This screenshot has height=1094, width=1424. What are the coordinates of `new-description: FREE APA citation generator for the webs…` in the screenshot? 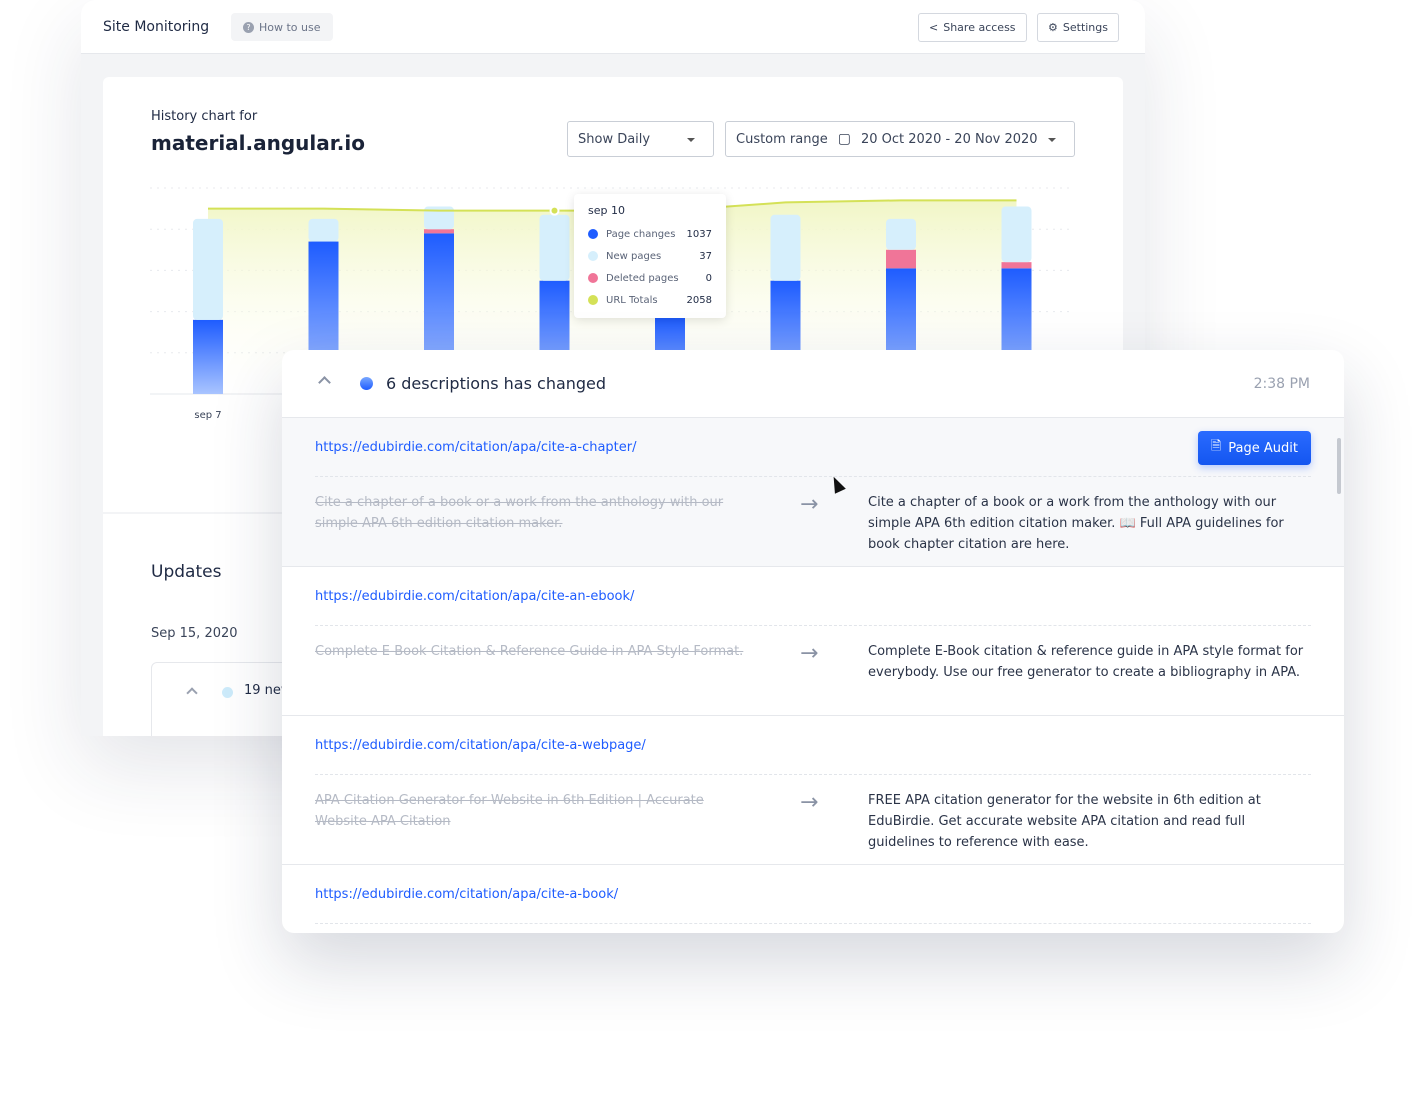 It's located at (1064, 821).